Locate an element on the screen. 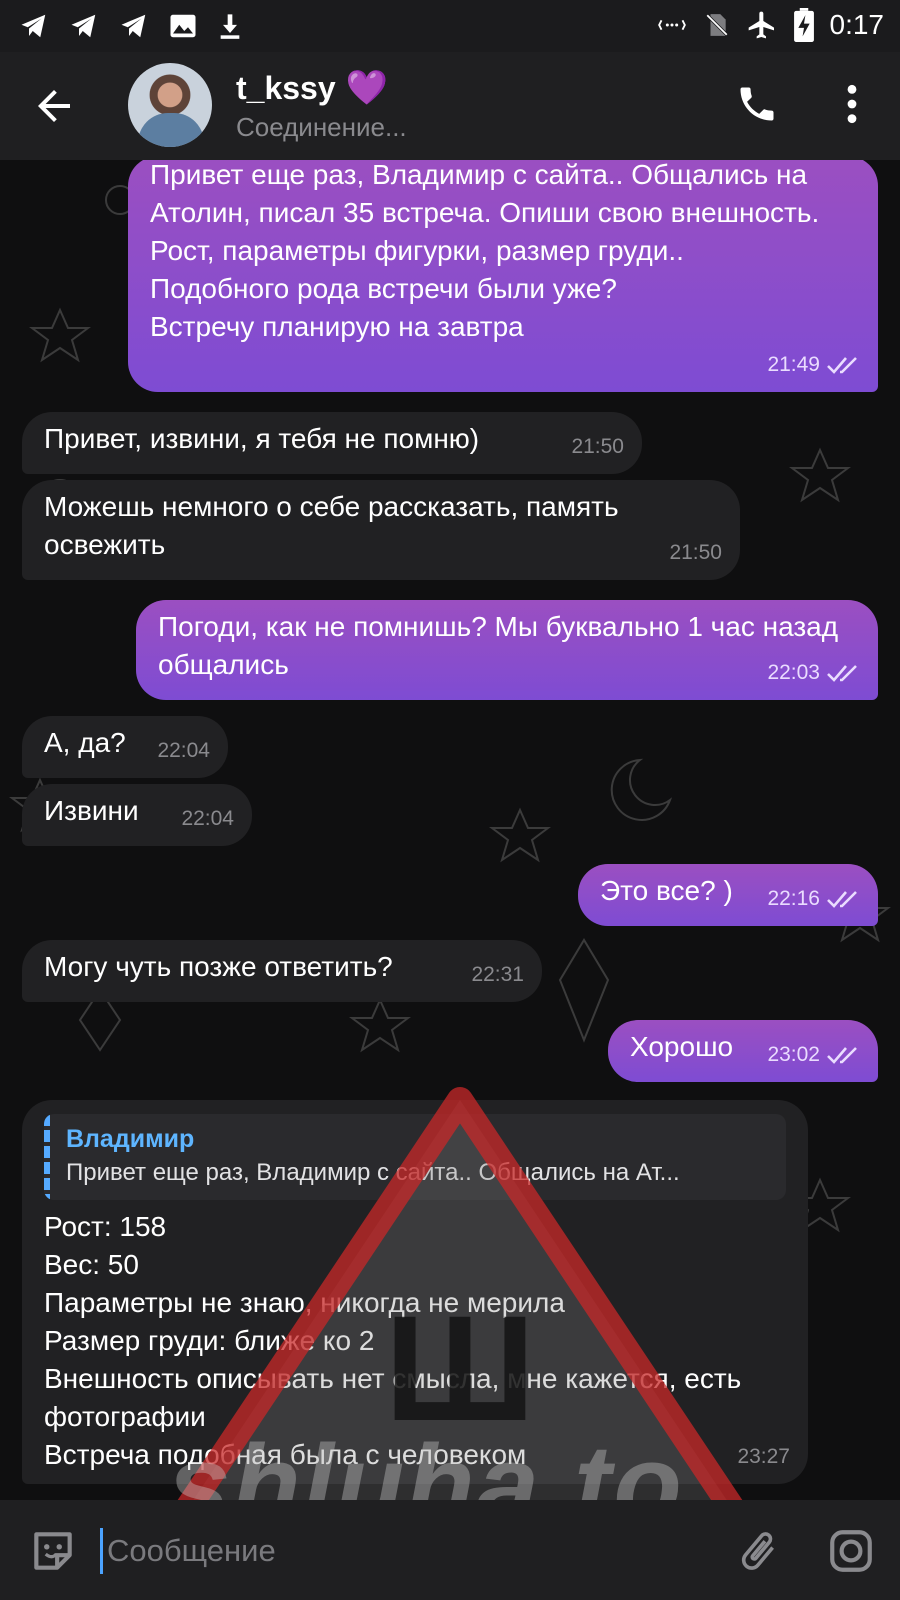 The image size is (900, 1600). image-icon is located at coordinates (183, 26).